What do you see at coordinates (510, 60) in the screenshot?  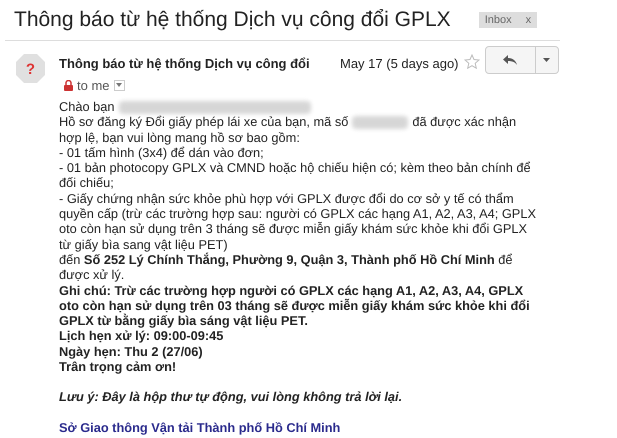 I see `reply-icon` at bounding box center [510, 60].